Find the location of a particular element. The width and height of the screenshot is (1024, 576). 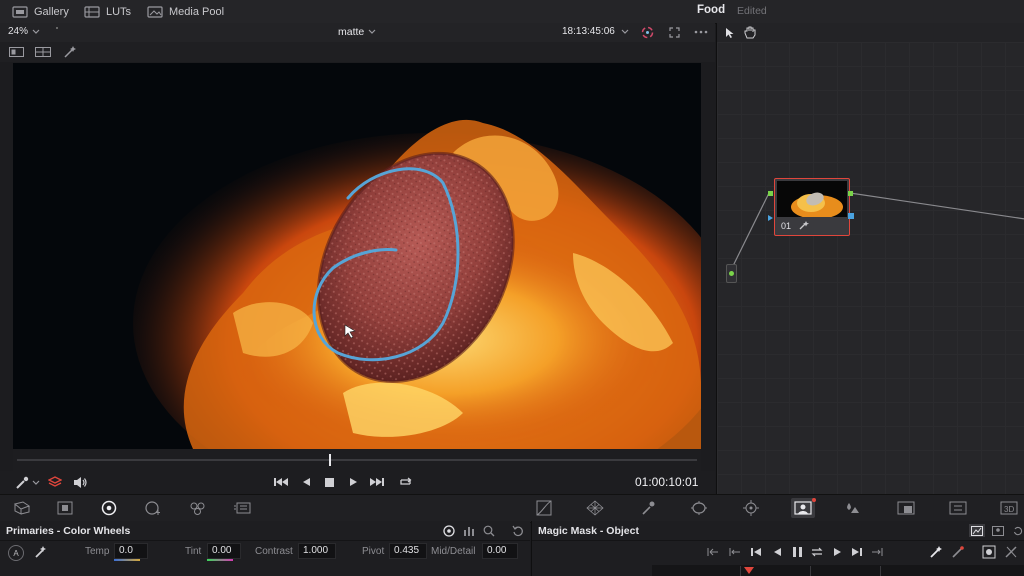

luts-icon is located at coordinates (92, 11).